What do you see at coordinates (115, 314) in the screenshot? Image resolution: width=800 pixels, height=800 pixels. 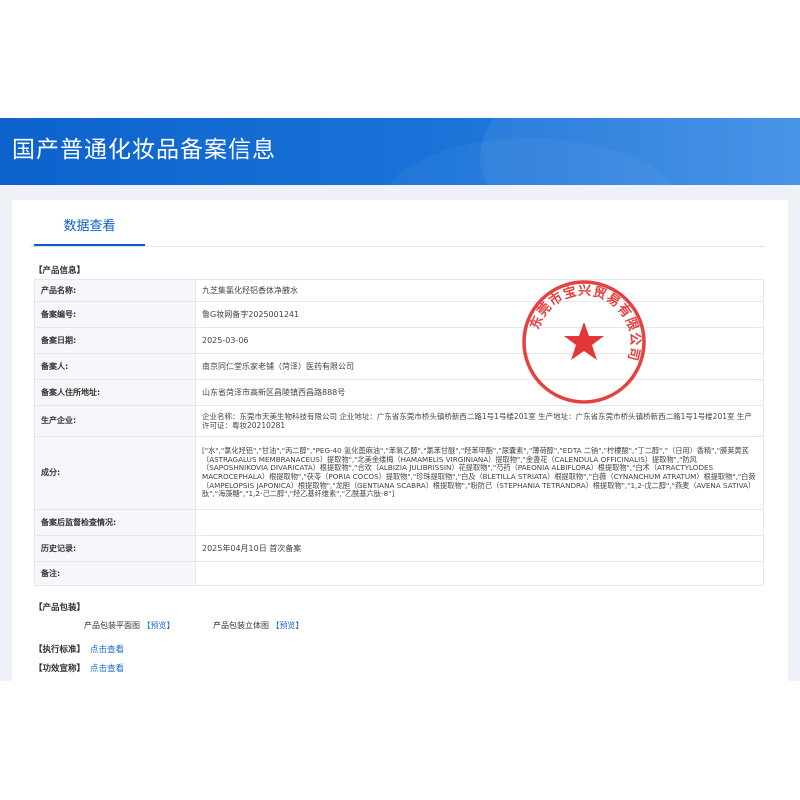 I see `field-label: 备案编号:` at bounding box center [115, 314].